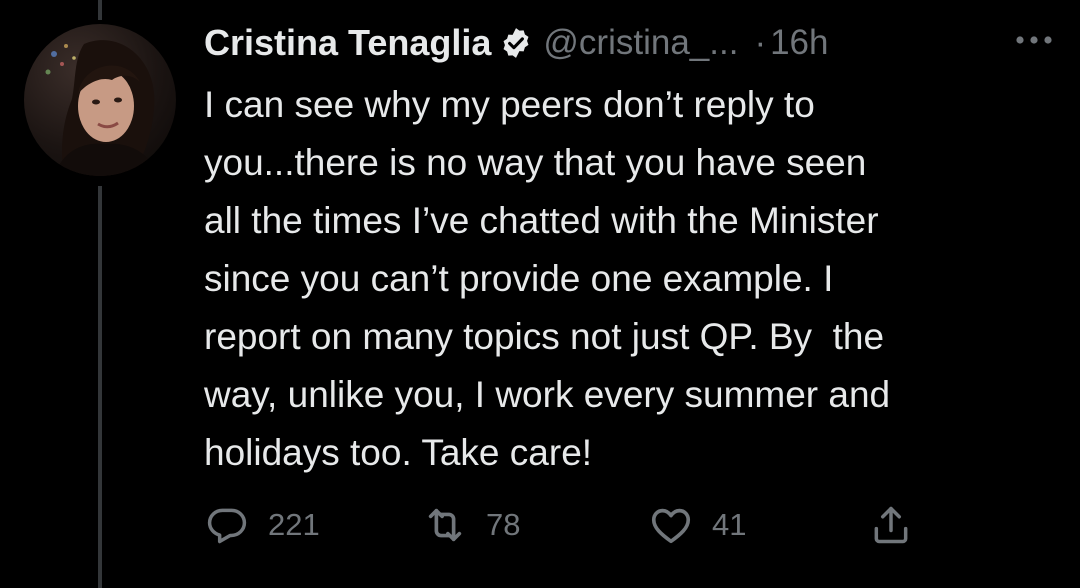  I want to click on tweet-header: Cristina Tenaglia @cristina_... · 16h, so click(634, 43).